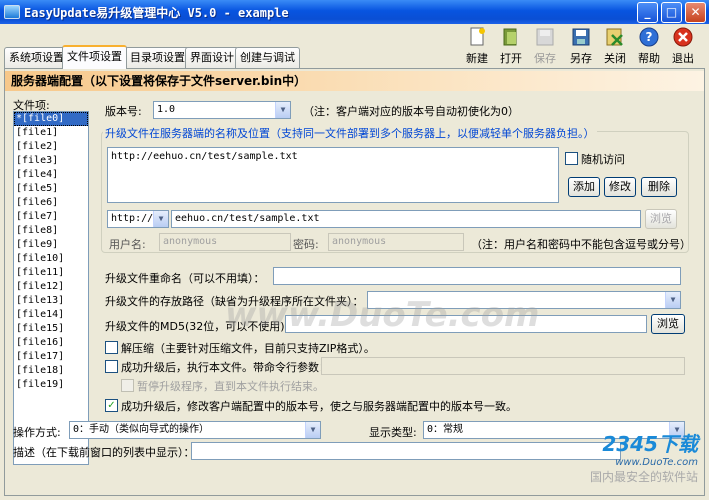 This screenshot has height=500, width=709. I want to click on exit-tool-button: 退出, so click(683, 46).